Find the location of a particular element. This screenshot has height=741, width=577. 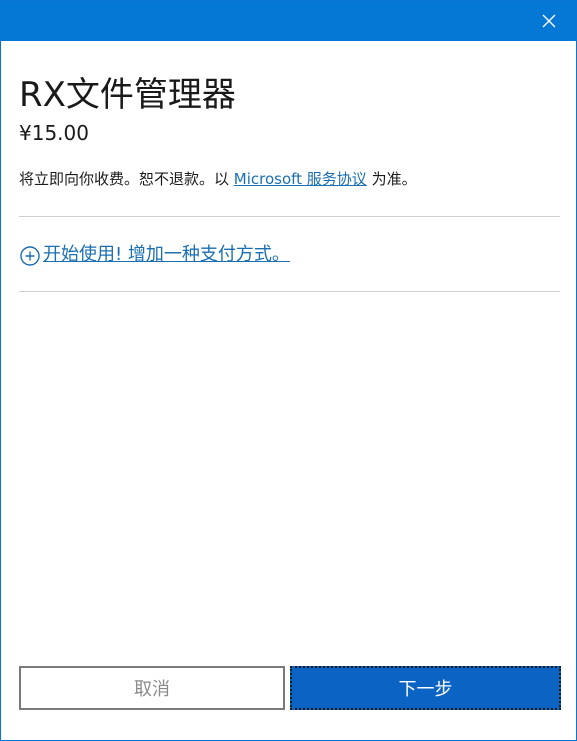

next-button: 下一步 is located at coordinates (425, 688).